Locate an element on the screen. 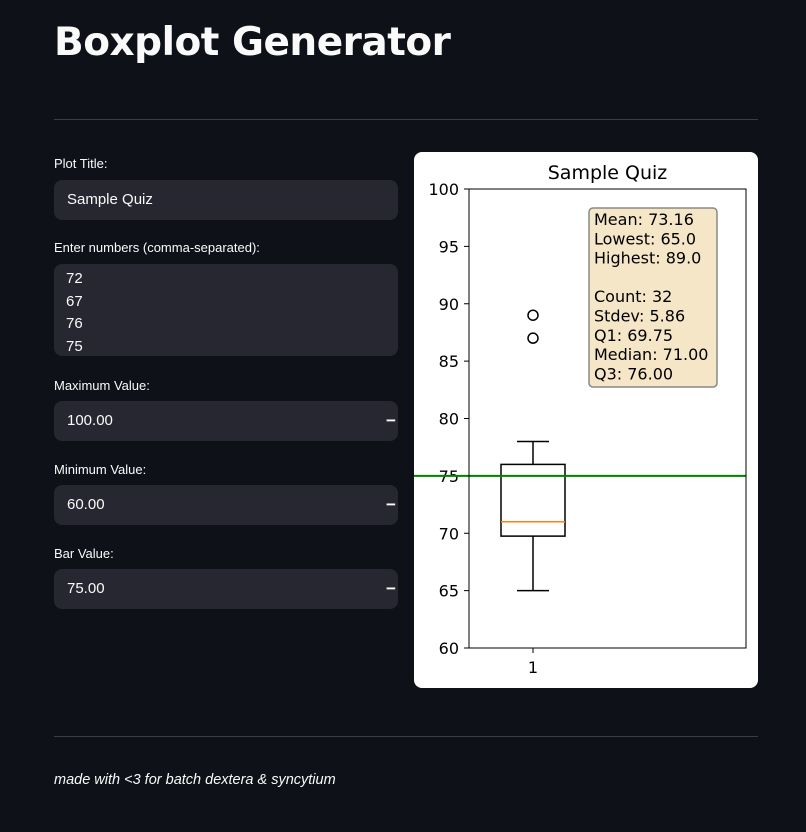  y-tick-label: 85 is located at coordinates (449, 361).